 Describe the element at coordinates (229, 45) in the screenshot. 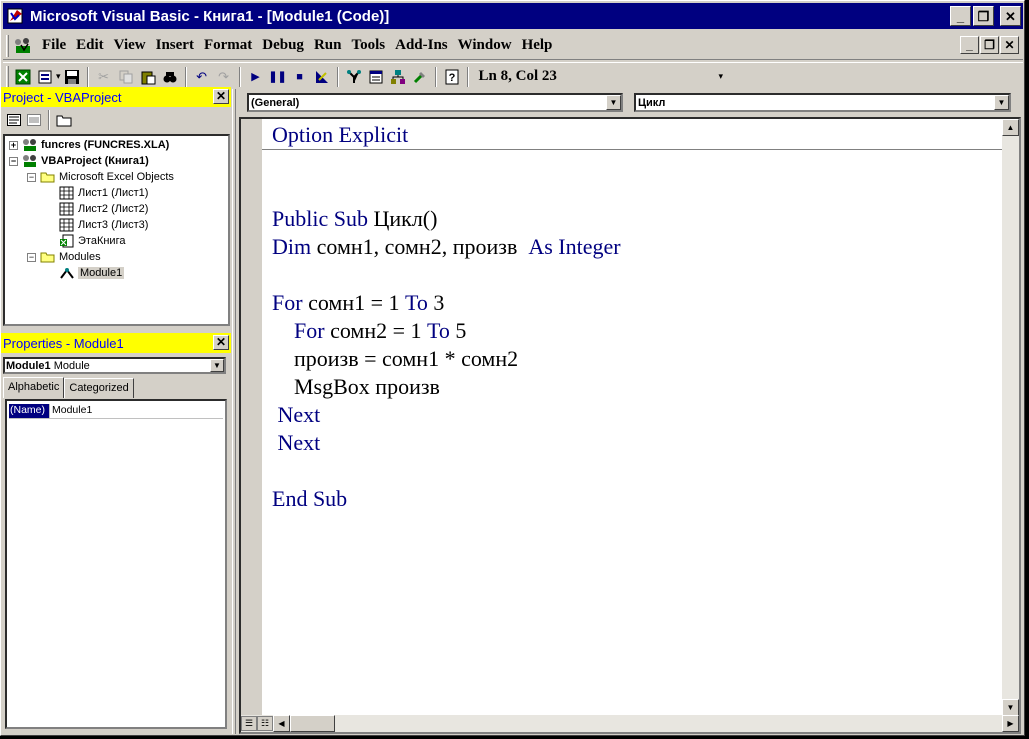

I see `menu-format: Format` at that location.